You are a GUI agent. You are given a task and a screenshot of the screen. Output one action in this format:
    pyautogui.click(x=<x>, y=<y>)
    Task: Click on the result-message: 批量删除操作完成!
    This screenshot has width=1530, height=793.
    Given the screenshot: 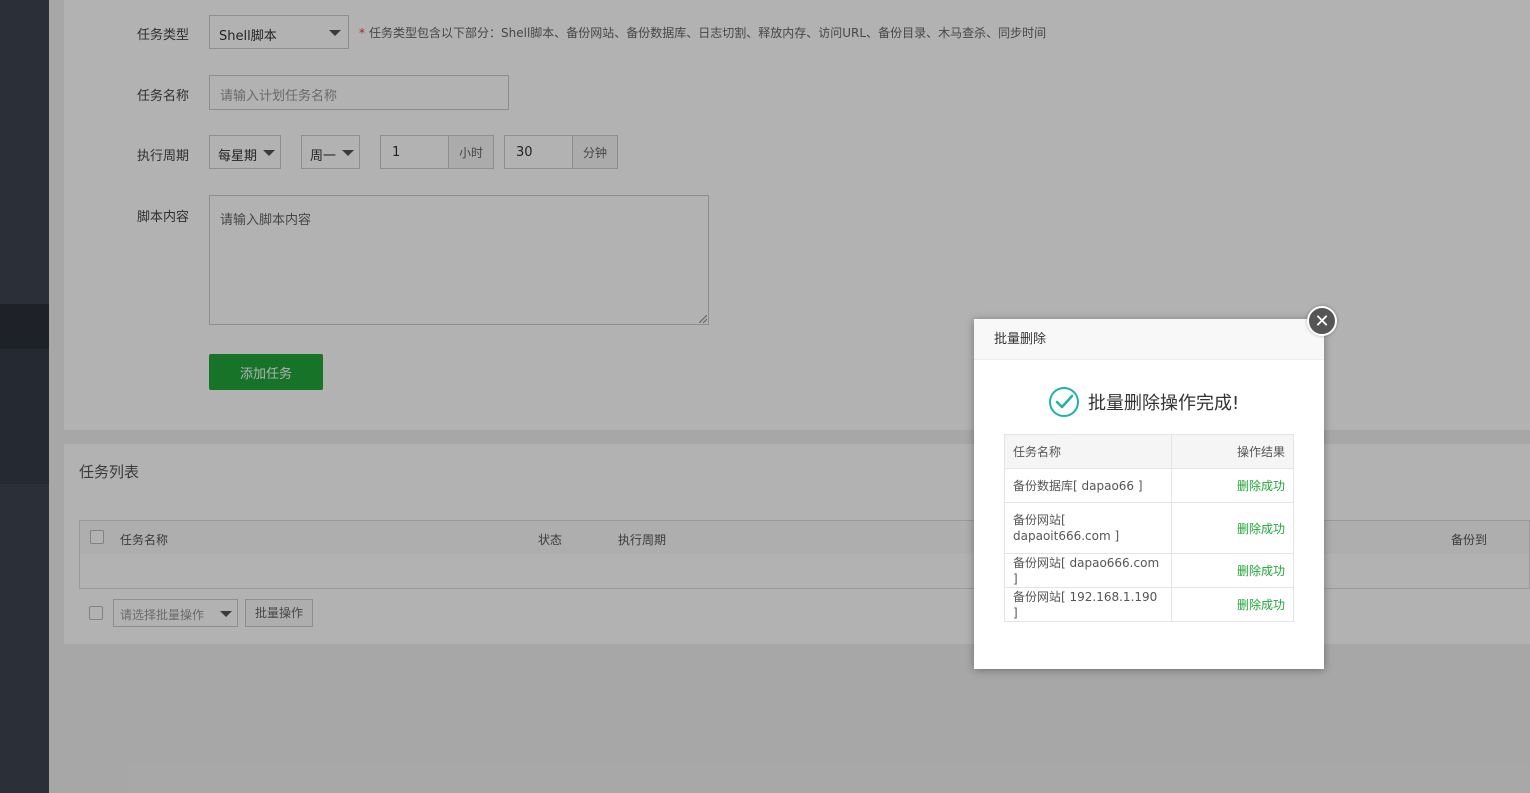 What is the action you would take?
    pyautogui.click(x=1143, y=402)
    